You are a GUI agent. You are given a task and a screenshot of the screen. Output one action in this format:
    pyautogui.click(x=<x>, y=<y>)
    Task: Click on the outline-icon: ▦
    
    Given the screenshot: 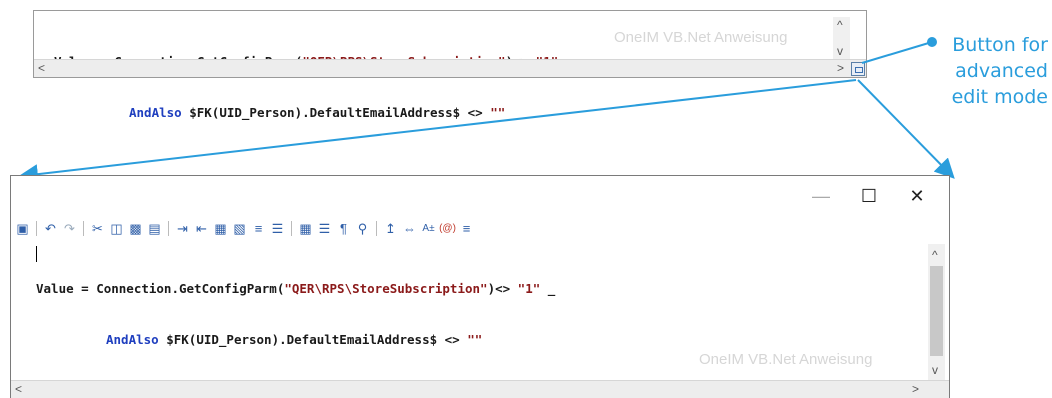 What is the action you would take?
    pyautogui.click(x=305, y=228)
    